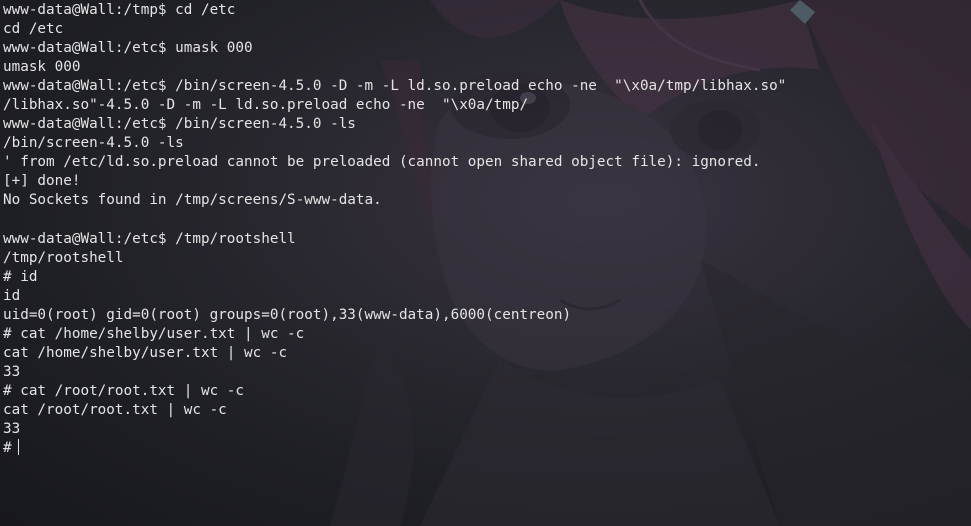 This screenshot has height=526, width=971. I want to click on terminal-line: /bin/screen-4.5.0 -ls, so click(93, 143).